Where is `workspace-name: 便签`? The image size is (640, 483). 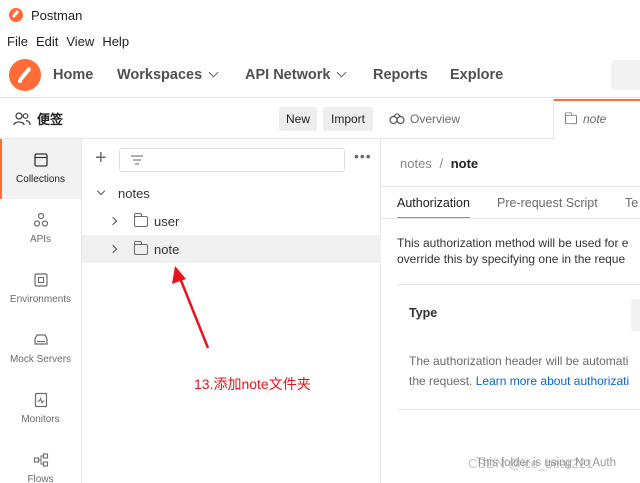
workspace-name: 便签 is located at coordinates (50, 118).